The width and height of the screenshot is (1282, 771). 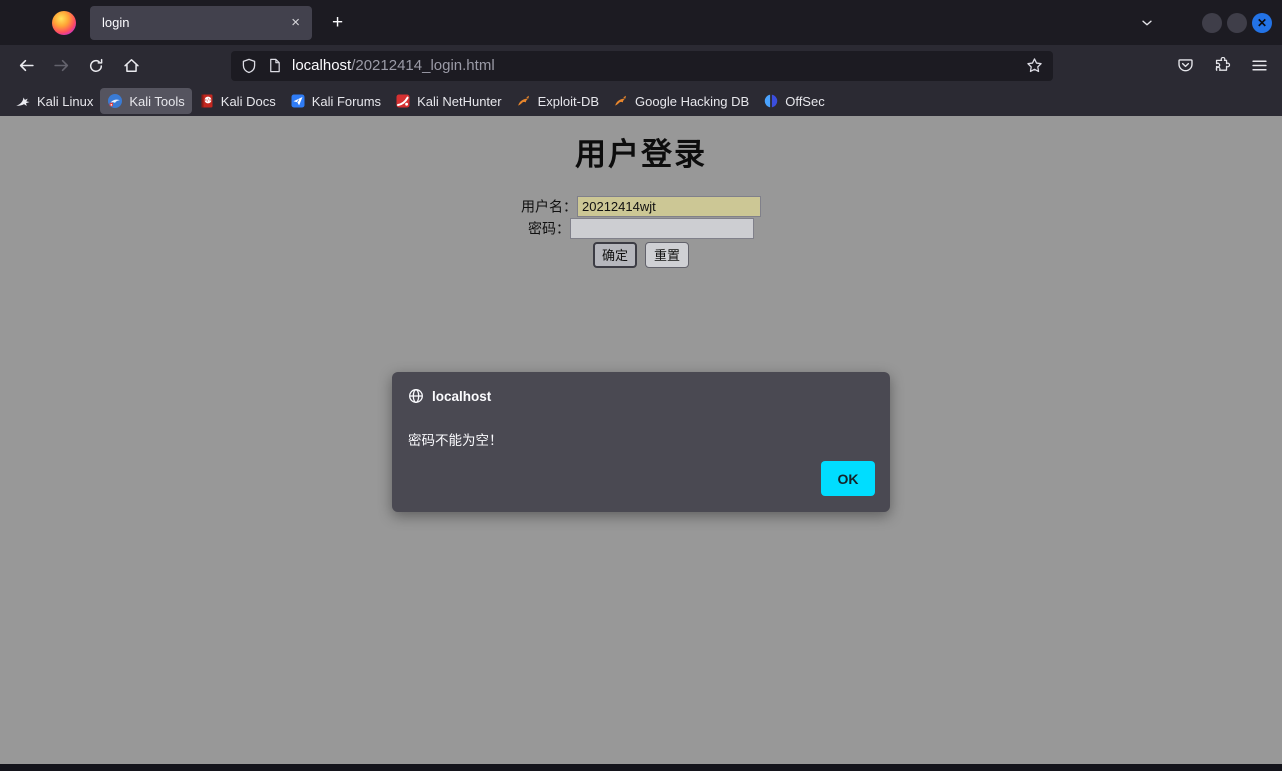 I want to click on globe-icon, so click(x=416, y=396).